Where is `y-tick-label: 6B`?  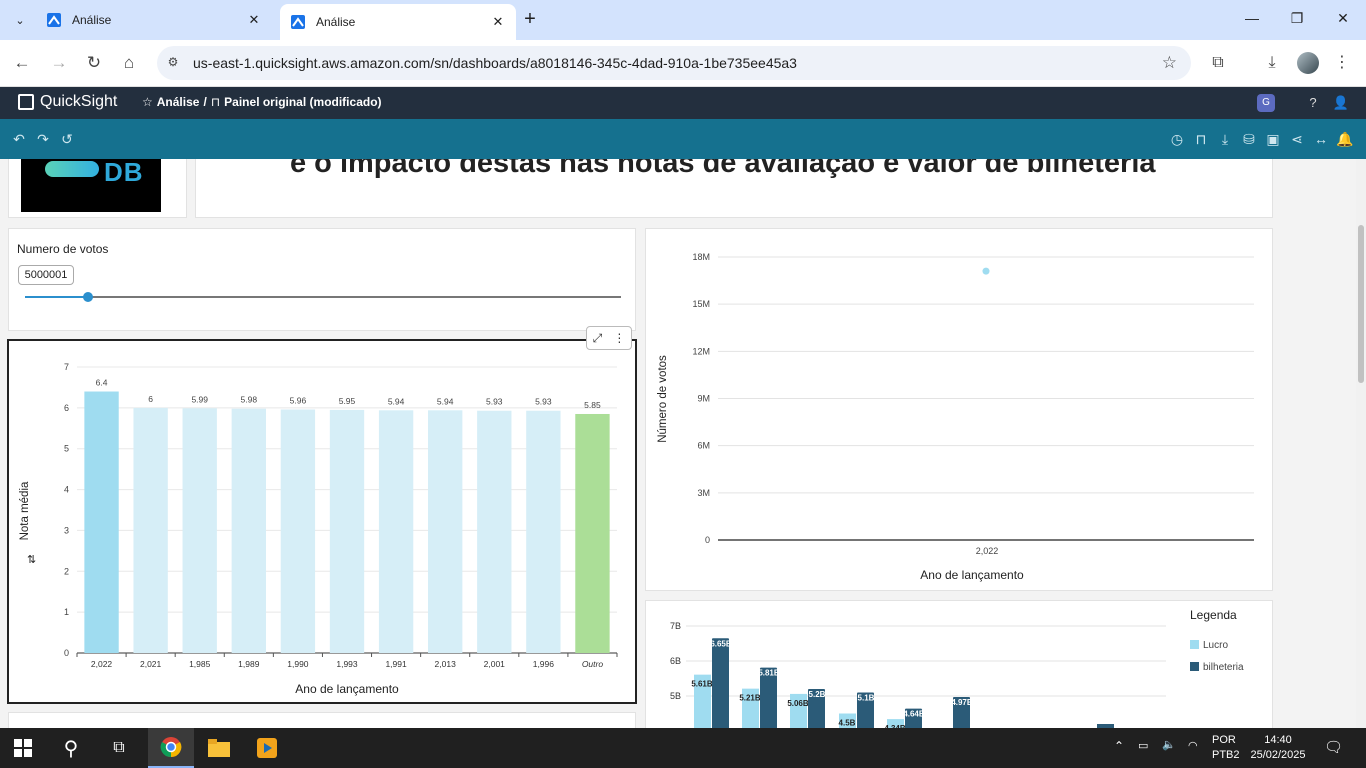 y-tick-label: 6B is located at coordinates (675, 661).